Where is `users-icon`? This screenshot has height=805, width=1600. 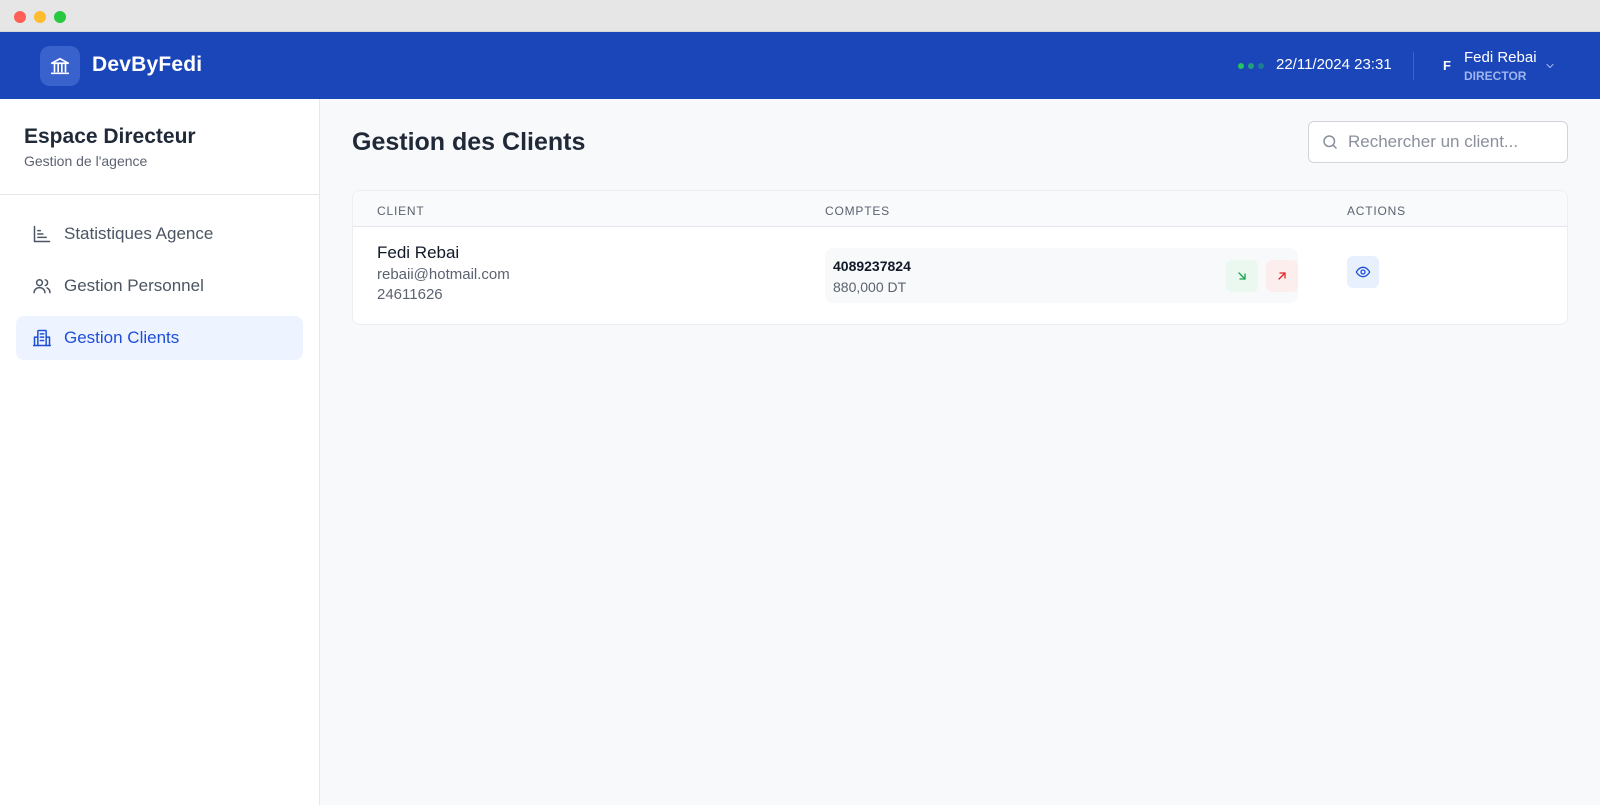 users-icon is located at coordinates (42, 286).